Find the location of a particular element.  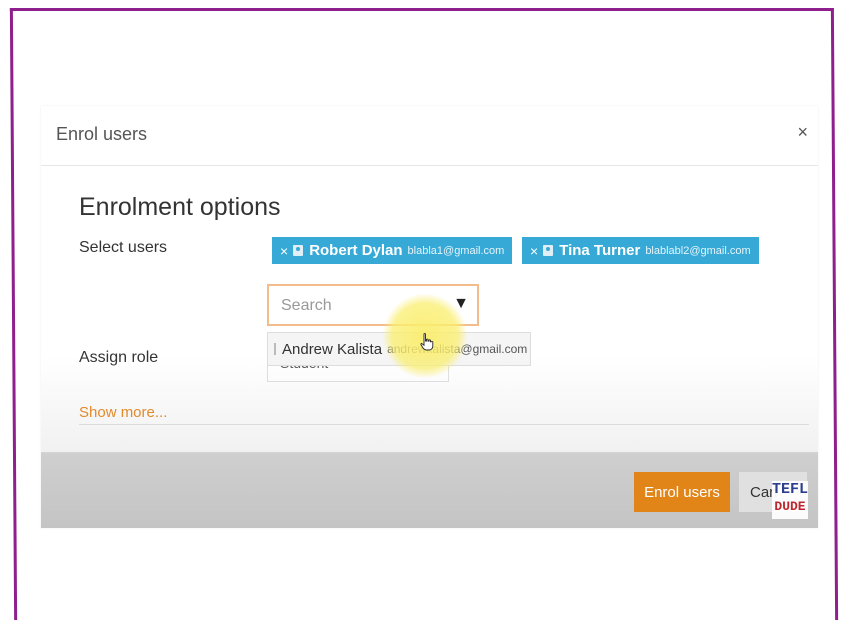

suggestion-email: andrewkalista@gmail.com is located at coordinates (457, 349).